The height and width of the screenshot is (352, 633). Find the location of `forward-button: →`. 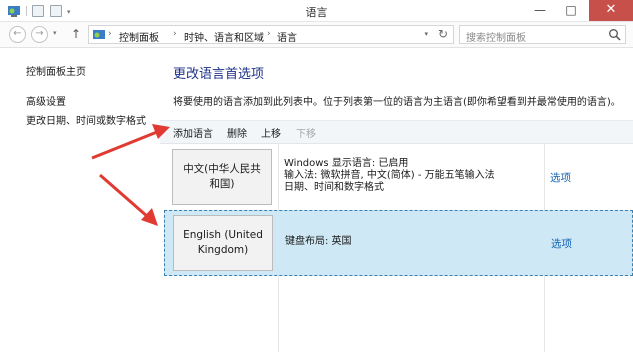

forward-button: → is located at coordinates (39, 34).